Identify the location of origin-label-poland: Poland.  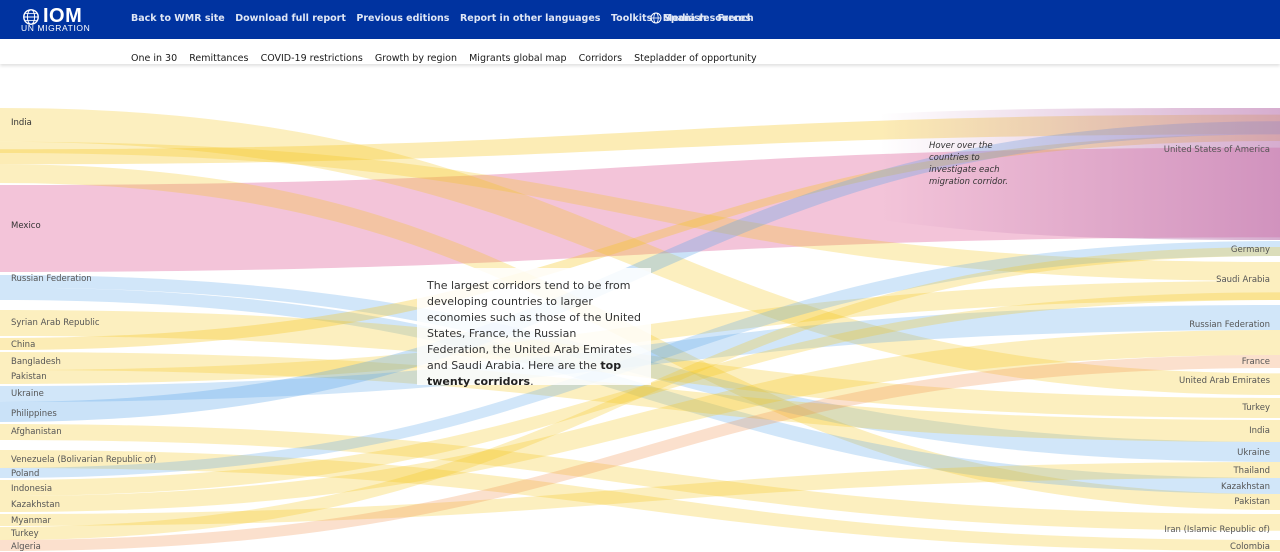
(25, 474).